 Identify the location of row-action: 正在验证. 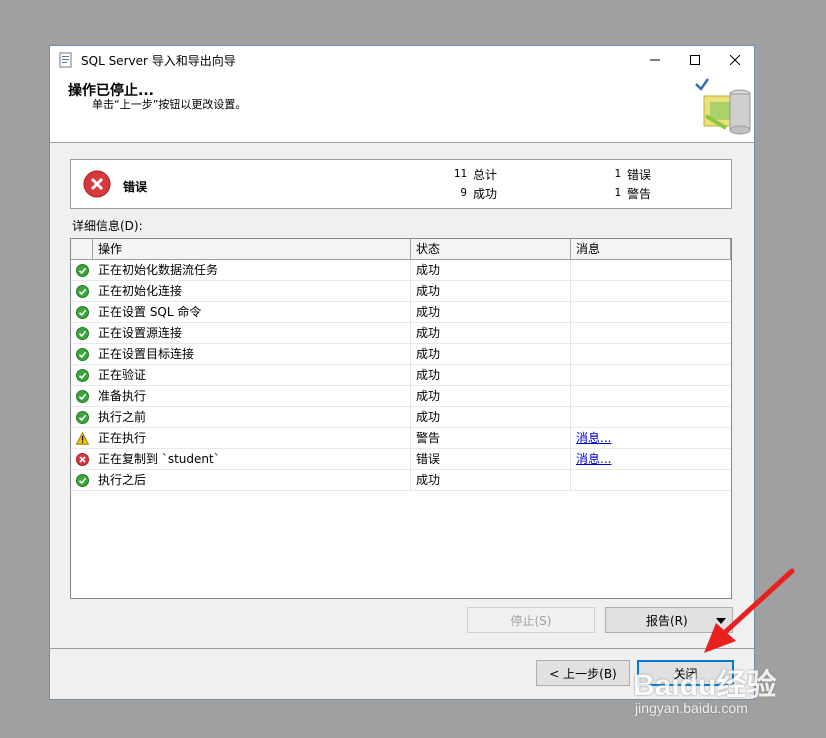
(252, 375).